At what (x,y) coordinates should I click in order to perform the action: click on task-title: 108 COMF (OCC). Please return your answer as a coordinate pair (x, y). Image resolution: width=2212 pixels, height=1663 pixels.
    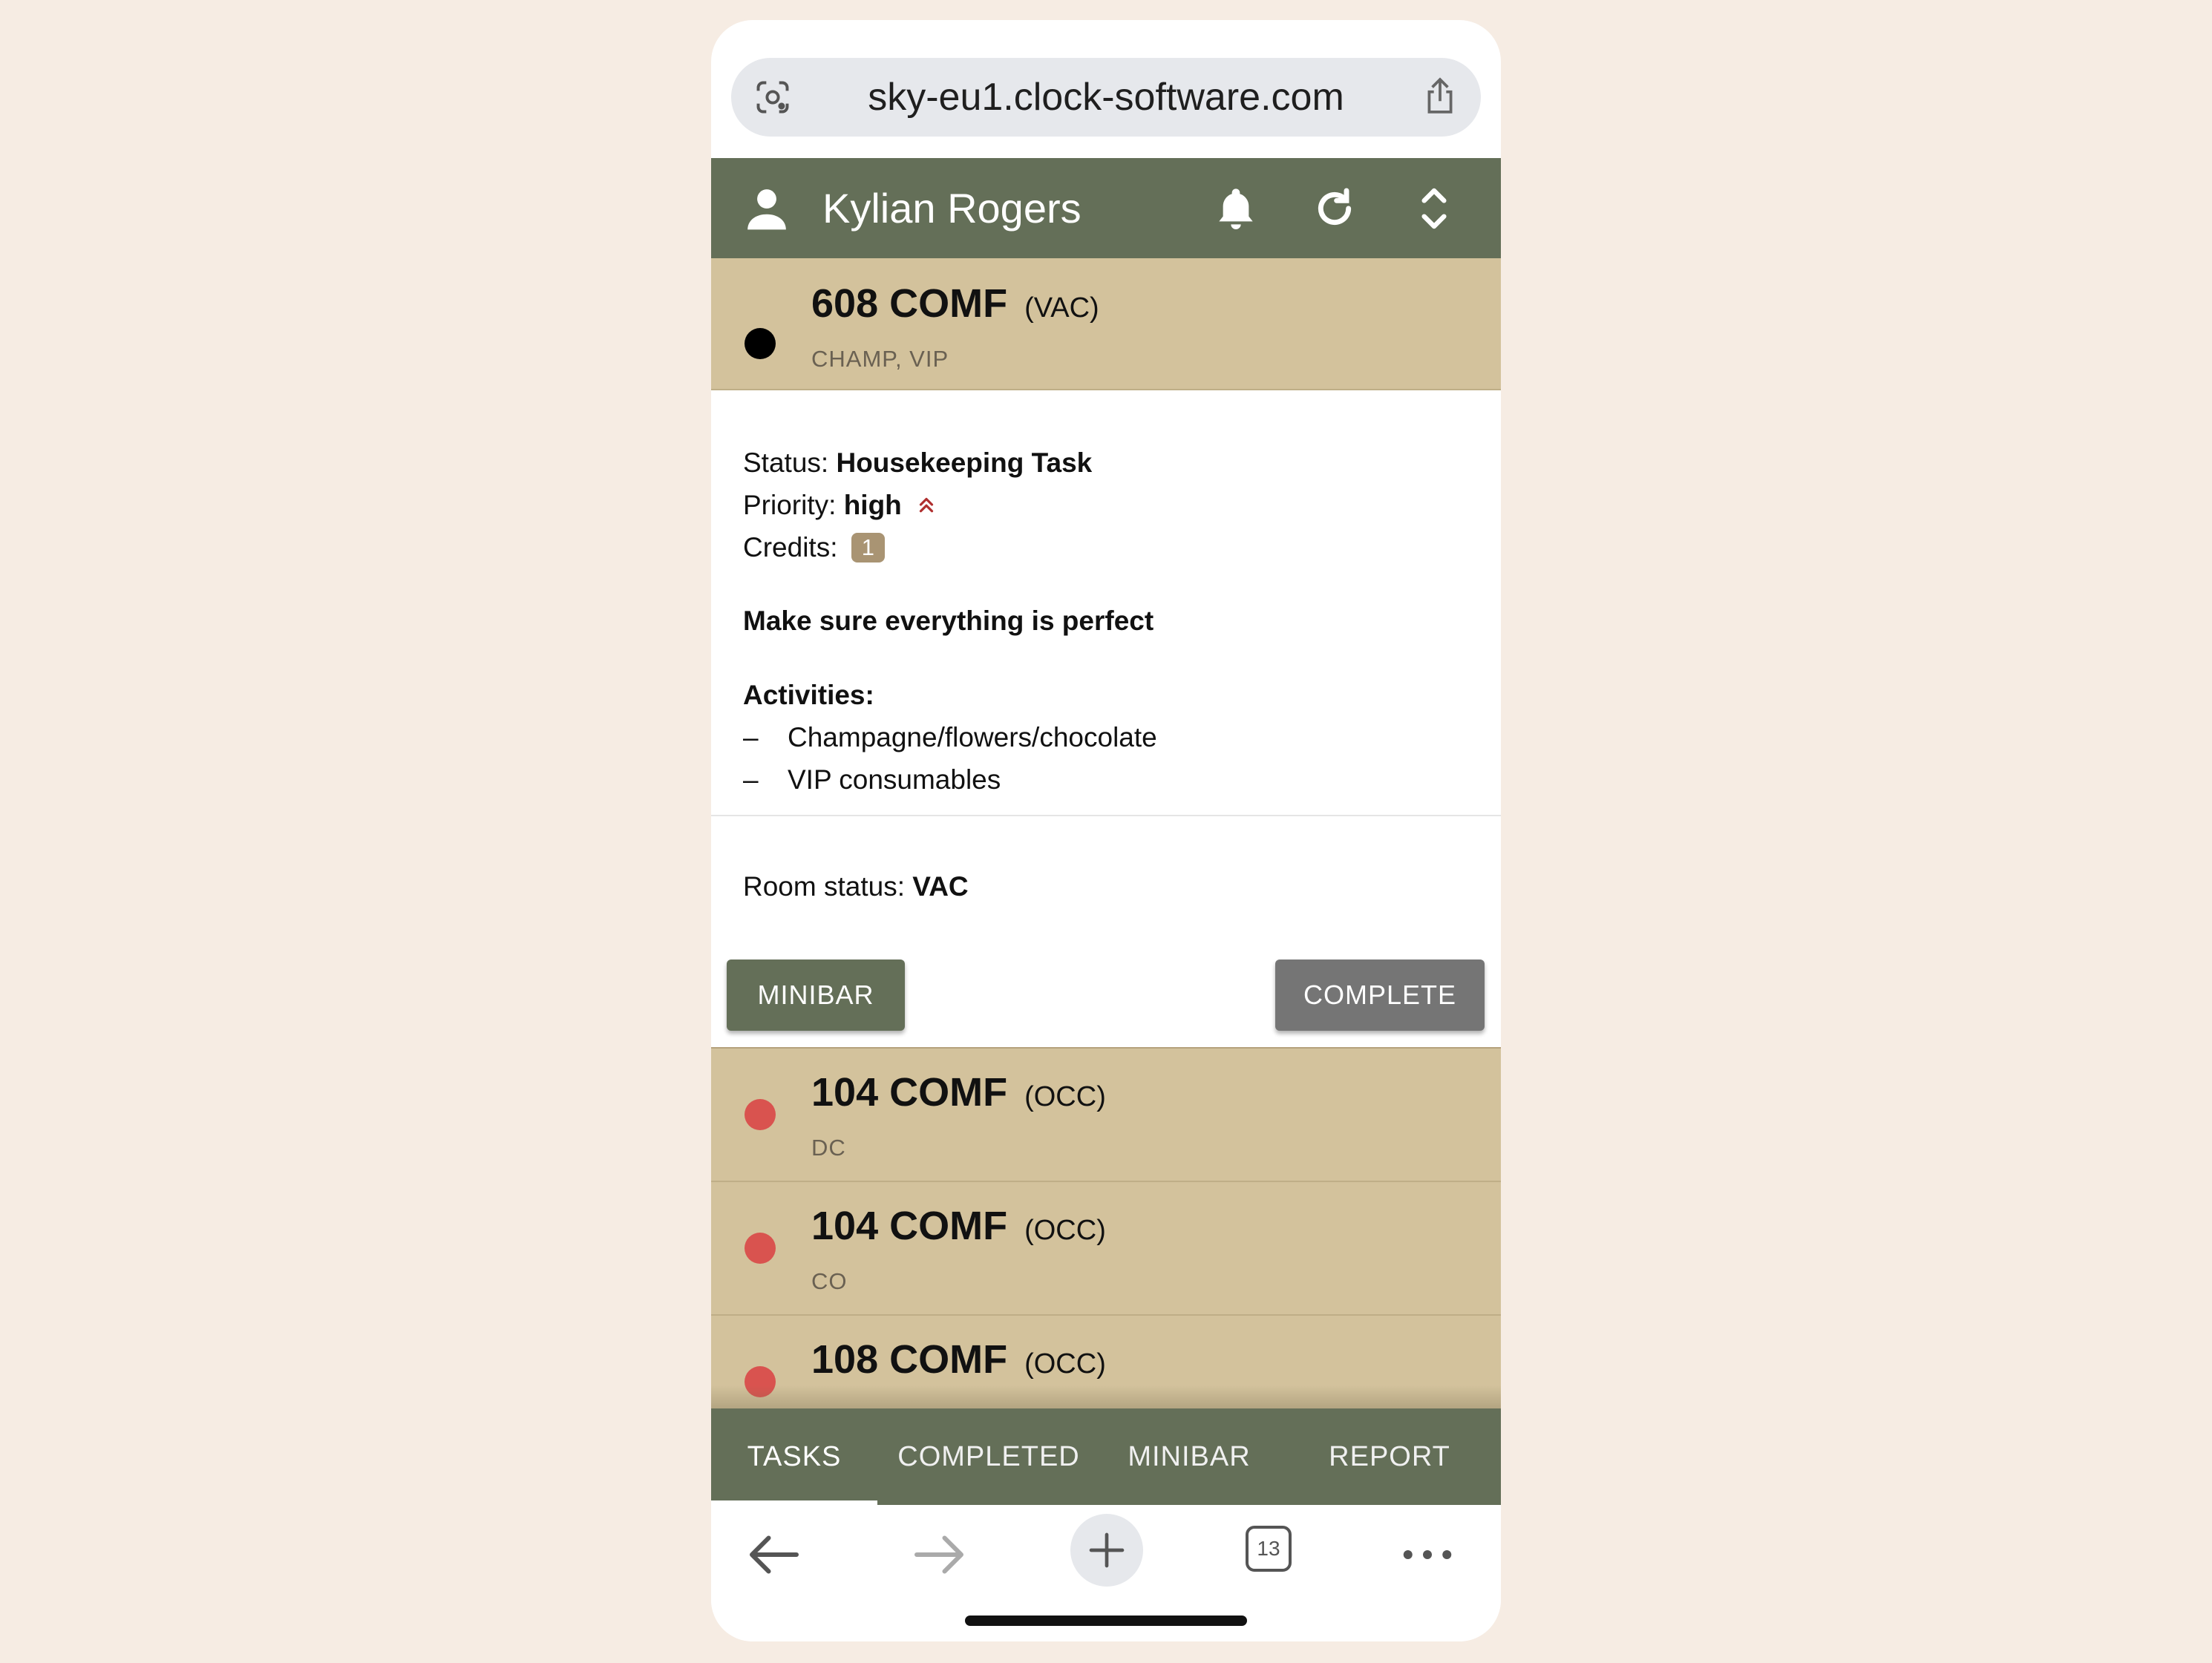
    Looking at the image, I should click on (958, 1359).